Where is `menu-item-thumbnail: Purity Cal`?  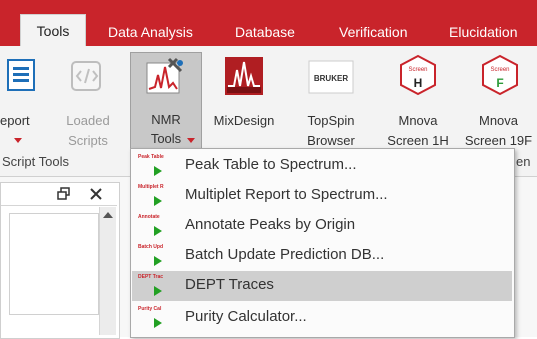
menu-item-thumbnail: Purity Cal is located at coordinates (150, 309).